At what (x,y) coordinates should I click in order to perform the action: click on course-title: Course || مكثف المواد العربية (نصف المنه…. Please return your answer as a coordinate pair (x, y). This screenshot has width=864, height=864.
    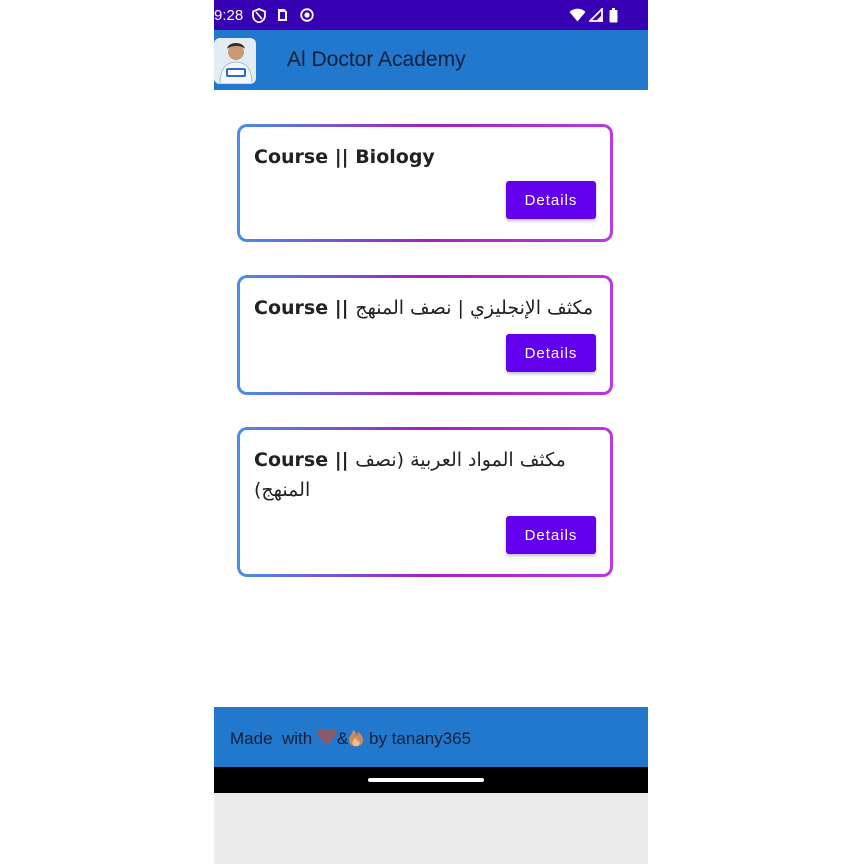
    Looking at the image, I should click on (425, 475).